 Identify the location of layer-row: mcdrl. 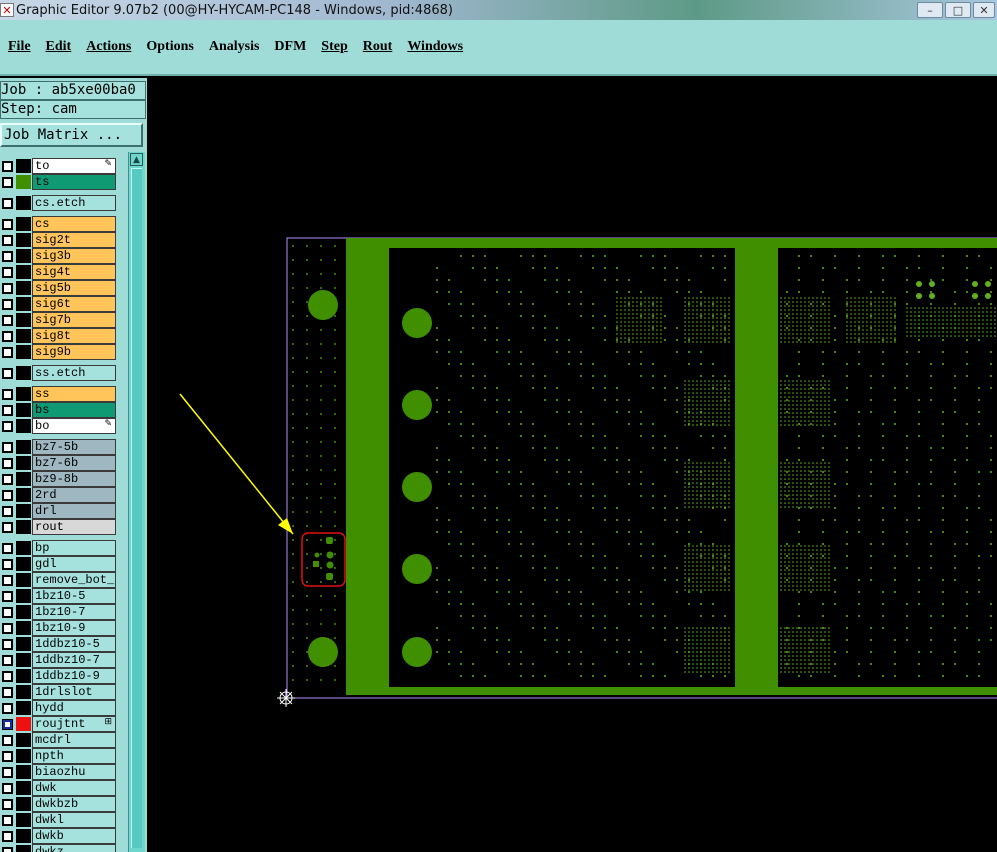
(59, 740).